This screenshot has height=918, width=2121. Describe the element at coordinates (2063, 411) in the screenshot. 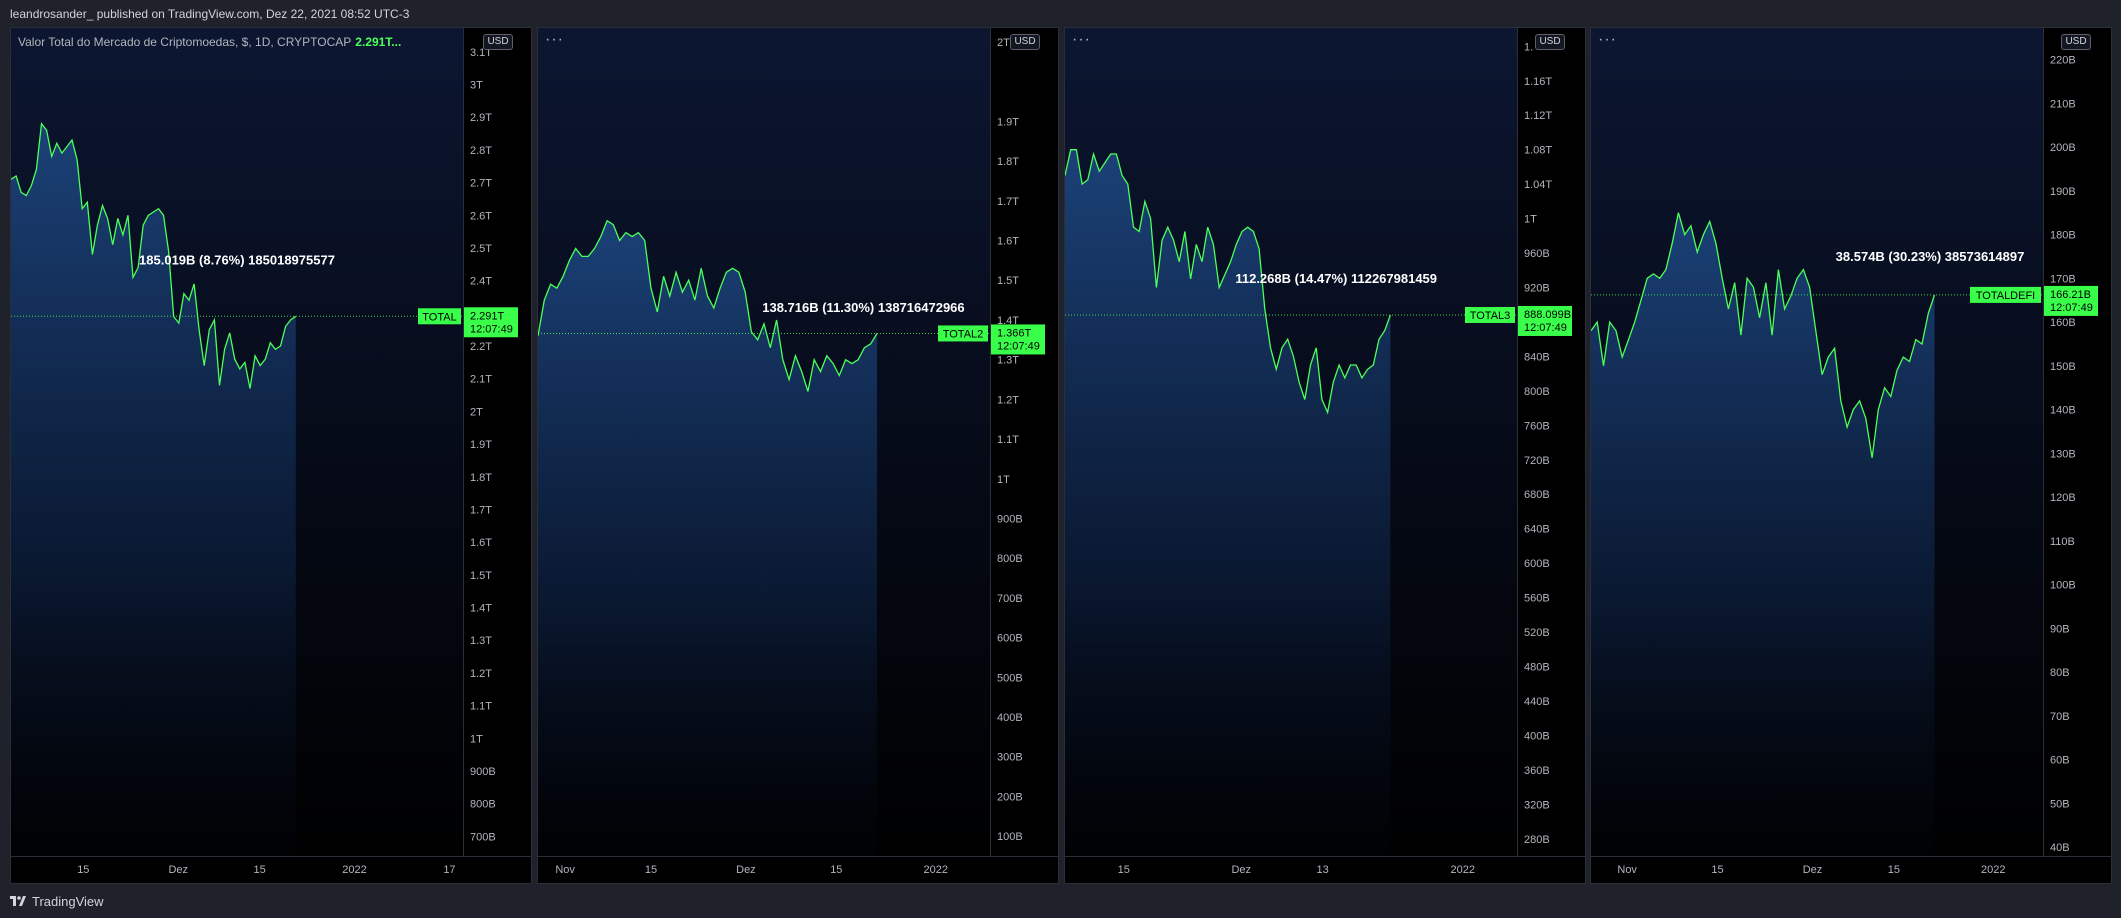

I see `y-tick-label: 140B` at that location.